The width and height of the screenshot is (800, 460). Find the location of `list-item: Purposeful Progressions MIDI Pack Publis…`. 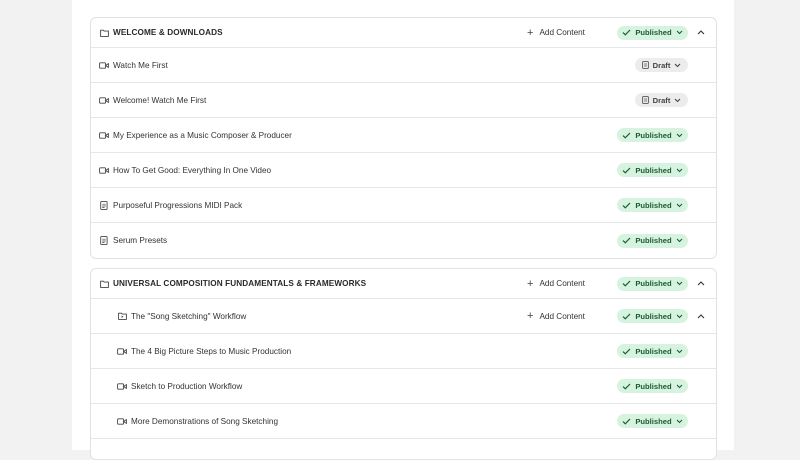

list-item: Purposeful Progressions MIDI Pack Publis… is located at coordinates (403, 205).